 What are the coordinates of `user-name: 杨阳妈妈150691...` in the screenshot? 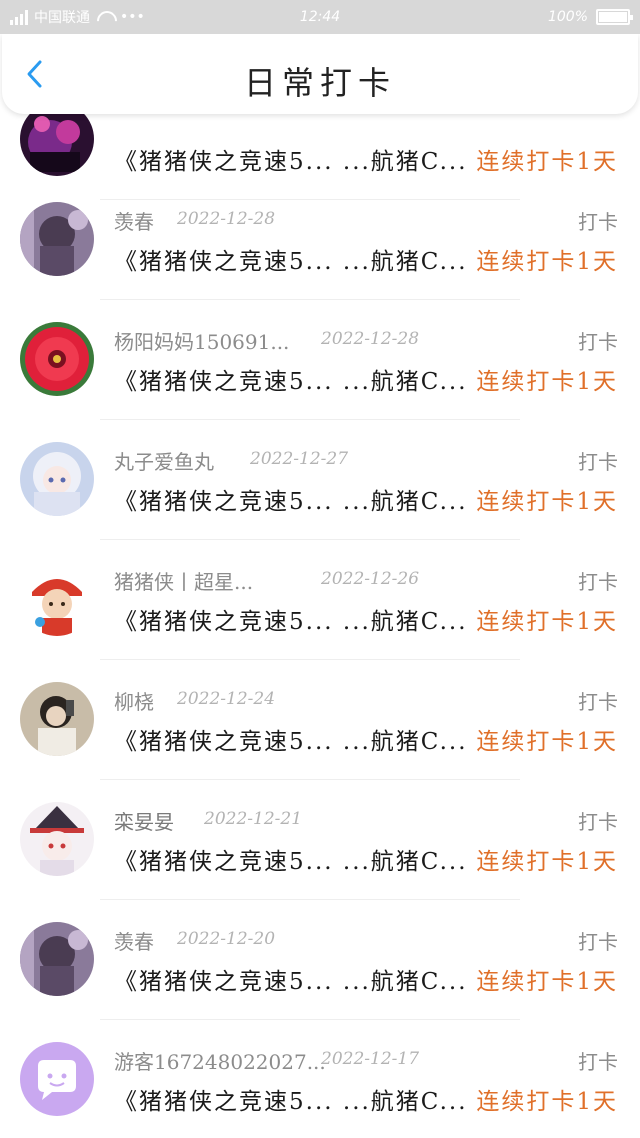 It's located at (201, 340).